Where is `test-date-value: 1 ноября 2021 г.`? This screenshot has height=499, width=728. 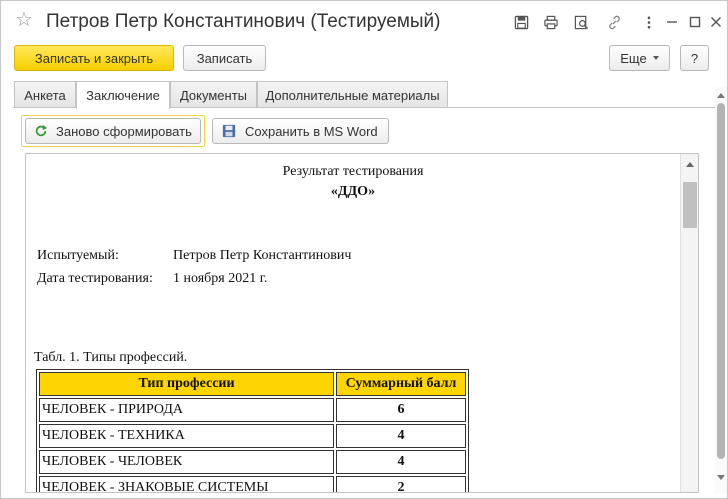
test-date-value: 1 ноября 2021 г. is located at coordinates (220, 278).